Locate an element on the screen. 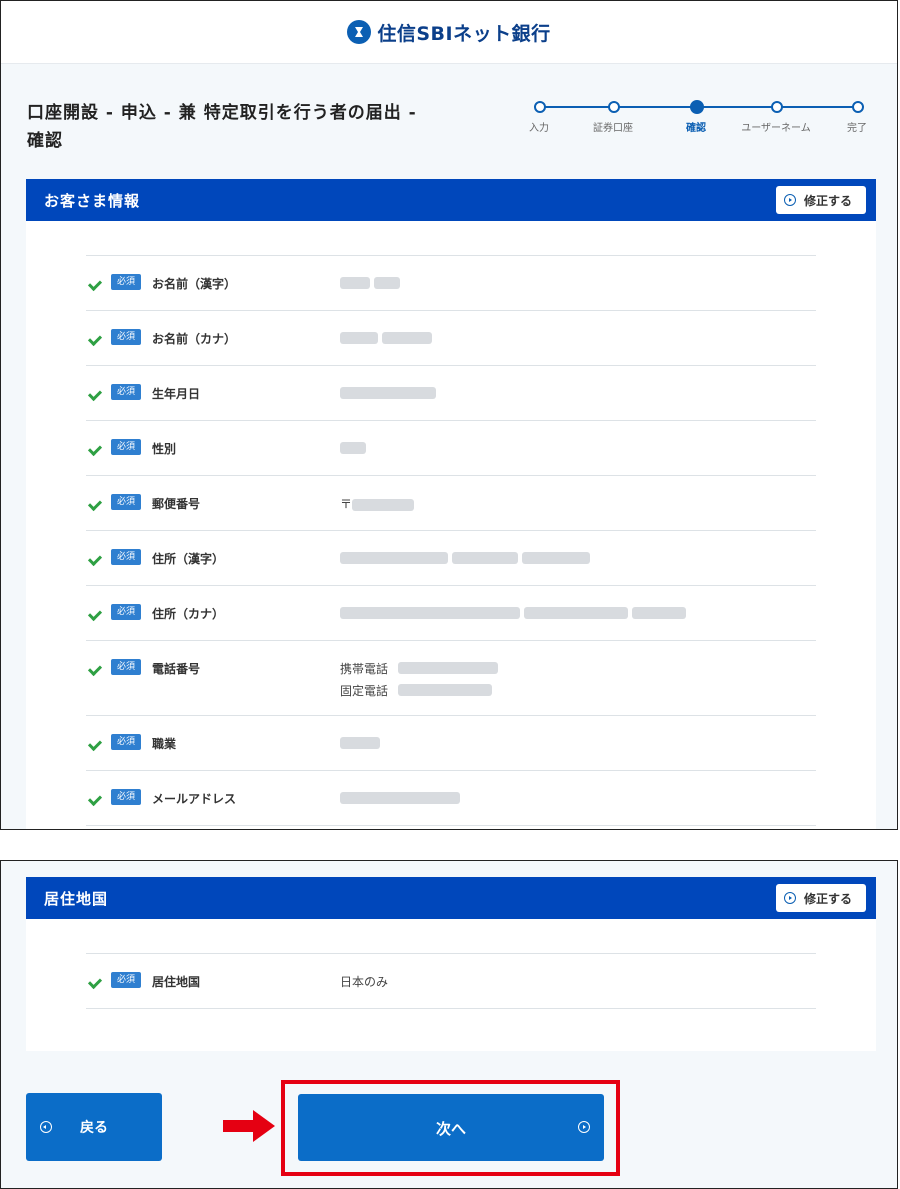 The height and width of the screenshot is (1189, 900). page-title: 口座開設 - 申込 - 兼 特定取引を行う者の届出 - 確認 is located at coordinates (222, 127).